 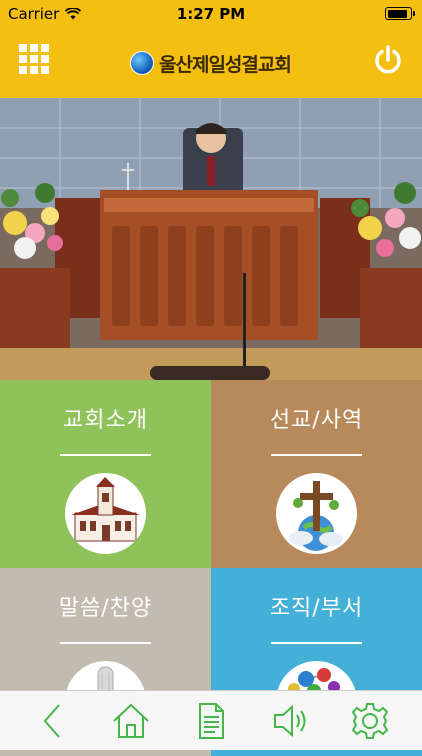 I want to click on cross-globe-icon, so click(x=316, y=513).